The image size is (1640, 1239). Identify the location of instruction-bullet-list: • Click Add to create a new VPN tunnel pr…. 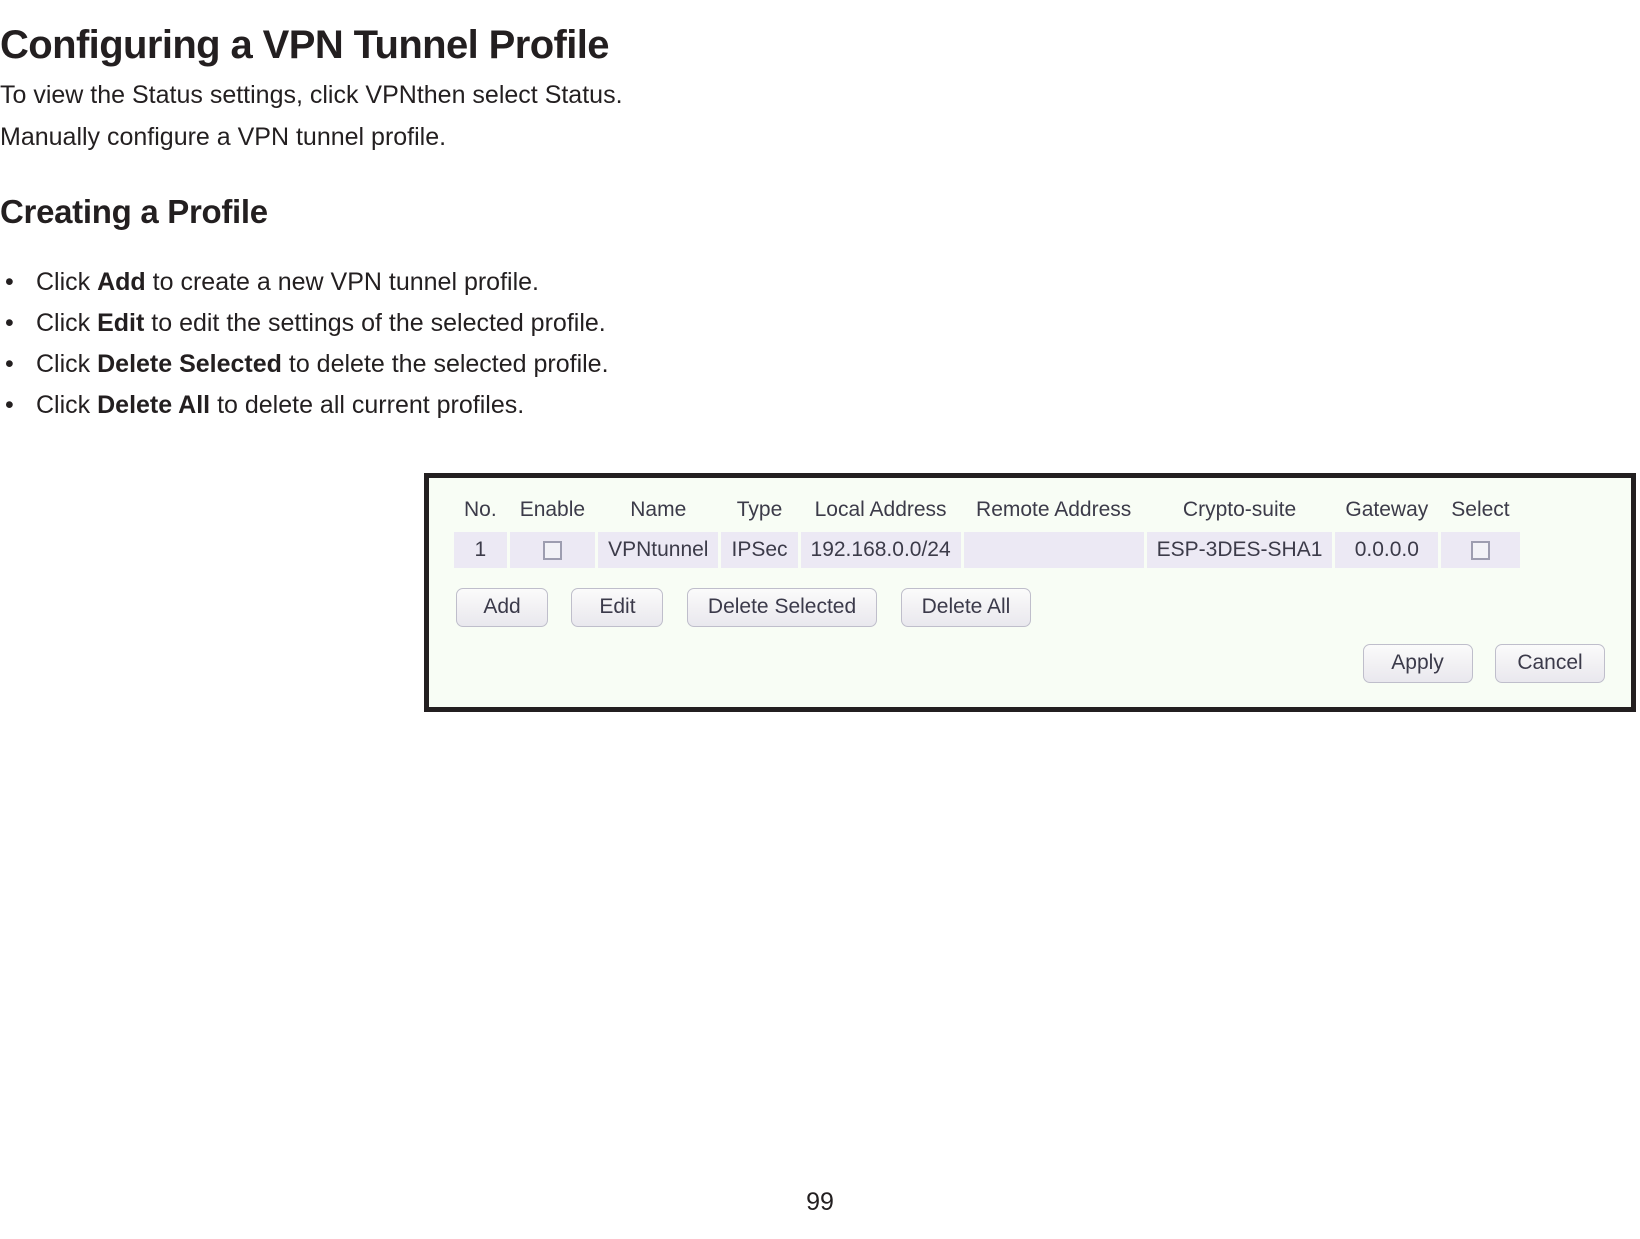
(500, 344).